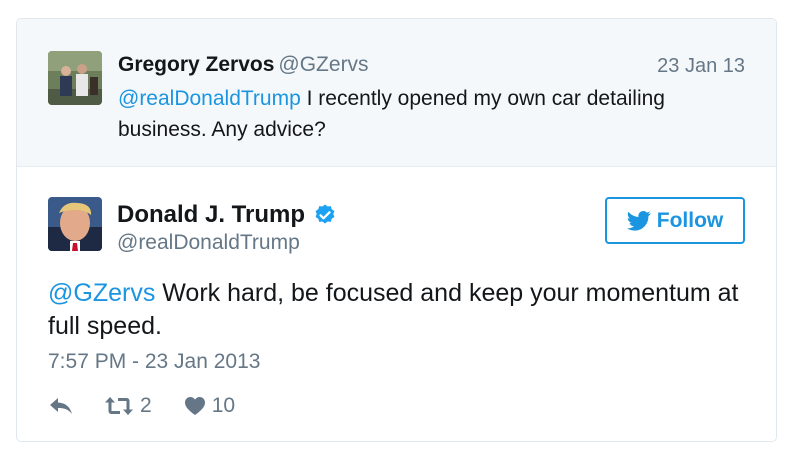 This screenshot has width=798, height=469. What do you see at coordinates (701, 66) in the screenshot?
I see `parent-date: 23 Jan 13` at bounding box center [701, 66].